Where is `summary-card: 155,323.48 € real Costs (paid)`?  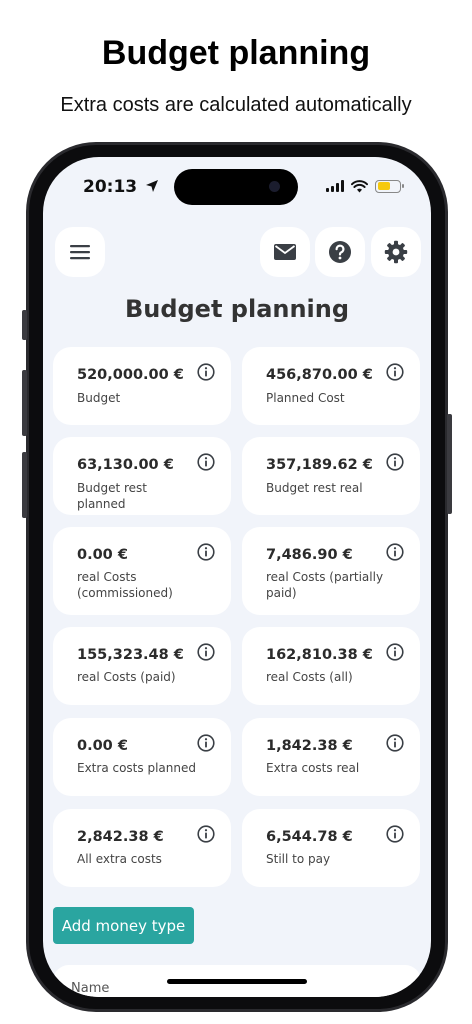 summary-card: 155,323.48 € real Costs (paid) is located at coordinates (142, 666).